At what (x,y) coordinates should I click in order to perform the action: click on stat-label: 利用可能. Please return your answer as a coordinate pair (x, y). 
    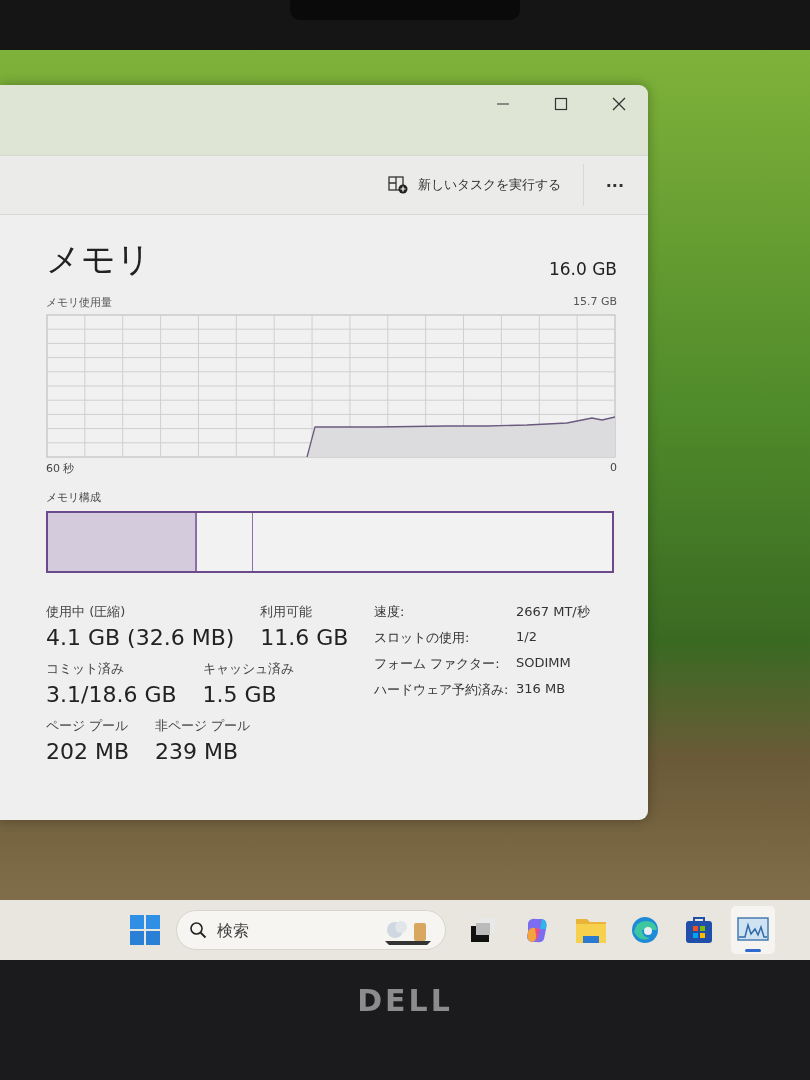
    Looking at the image, I should click on (287, 612).